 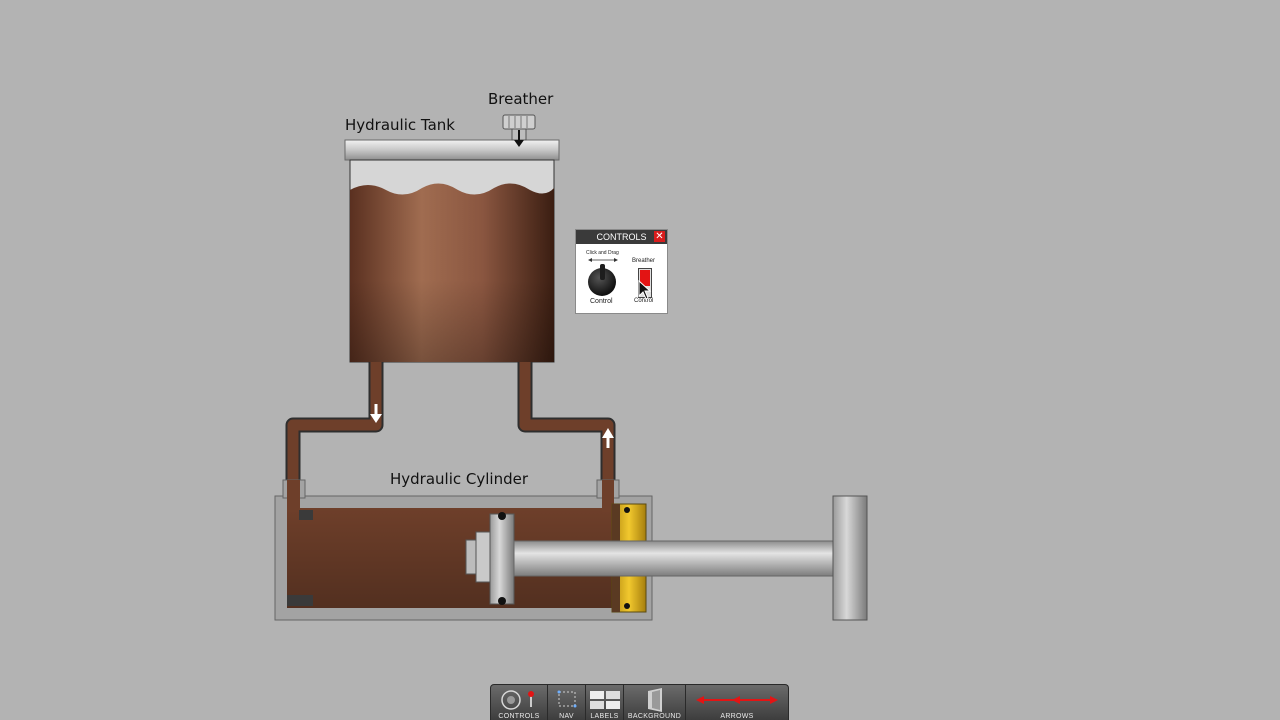 I want to click on tank-lid, so click(x=452, y=150).